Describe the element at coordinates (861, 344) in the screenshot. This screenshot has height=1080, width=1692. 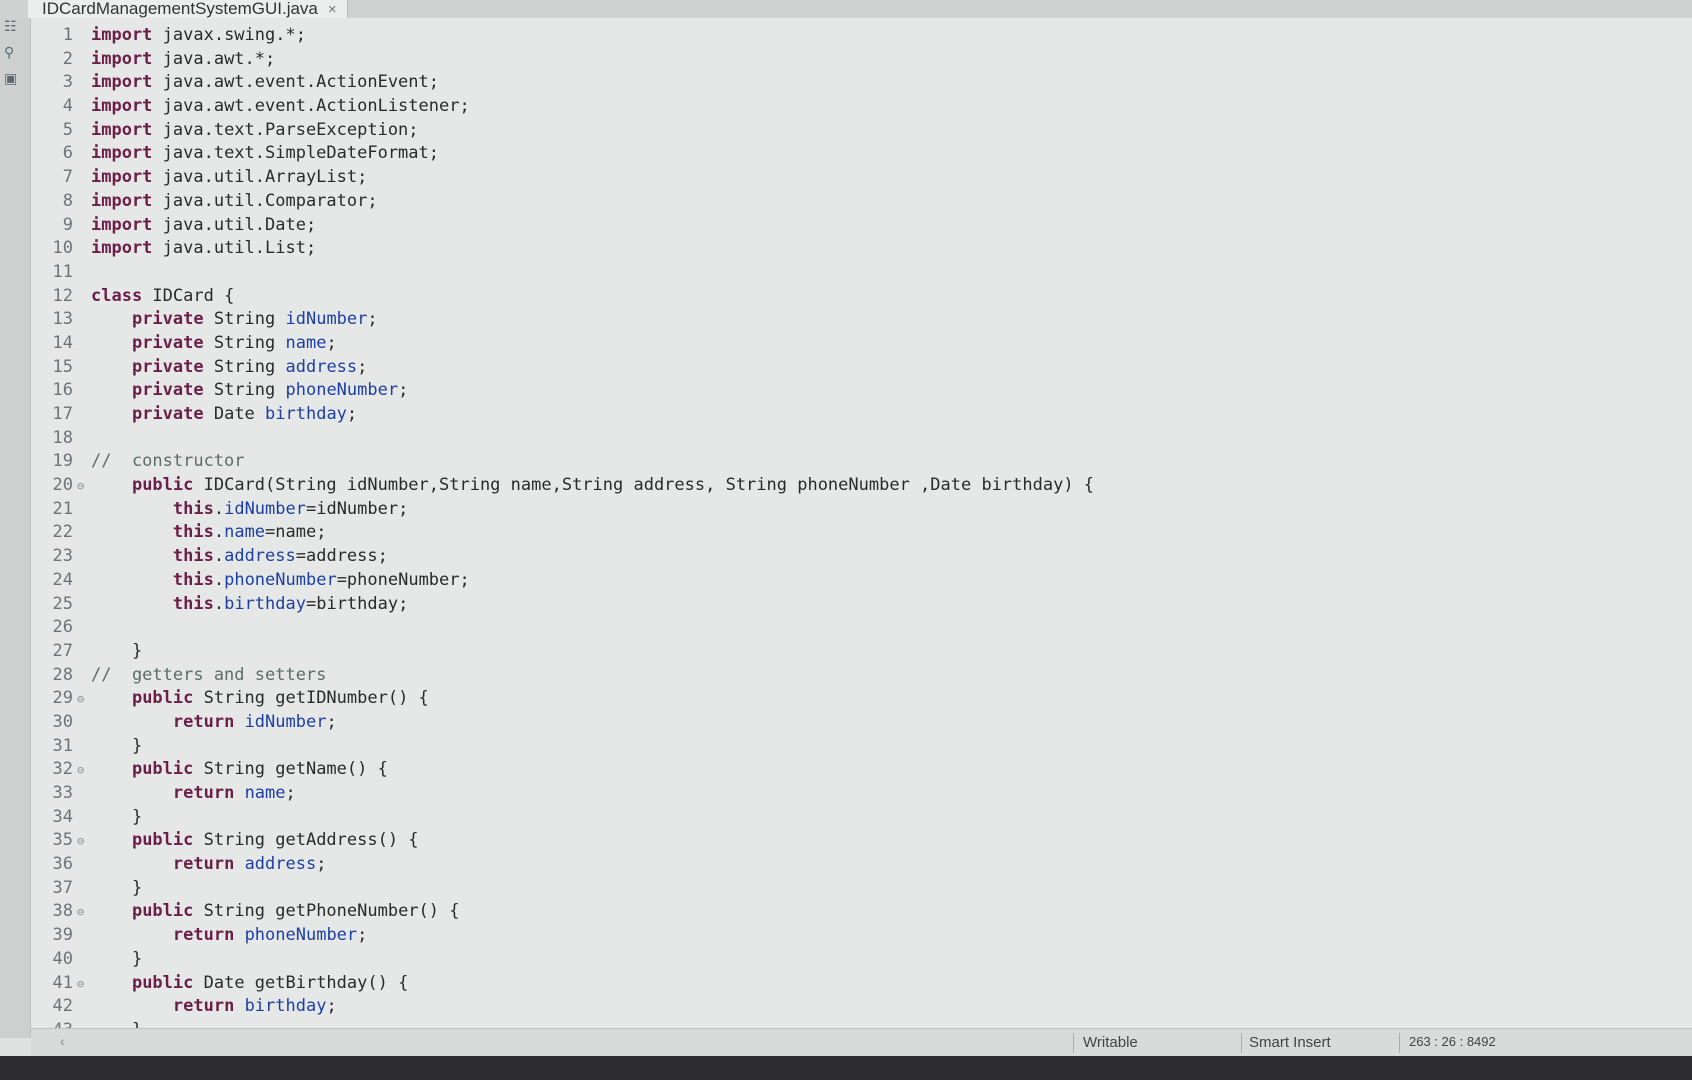
I see `code-line: 14 private String name;` at that location.